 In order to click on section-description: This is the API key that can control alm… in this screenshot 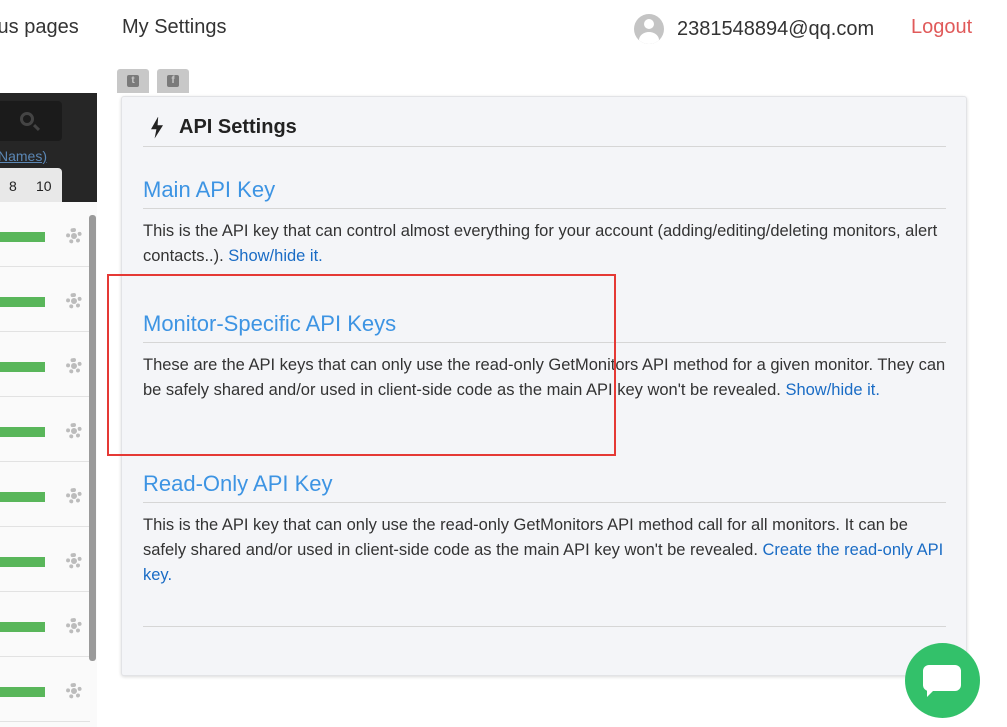, I will do `click(540, 243)`.